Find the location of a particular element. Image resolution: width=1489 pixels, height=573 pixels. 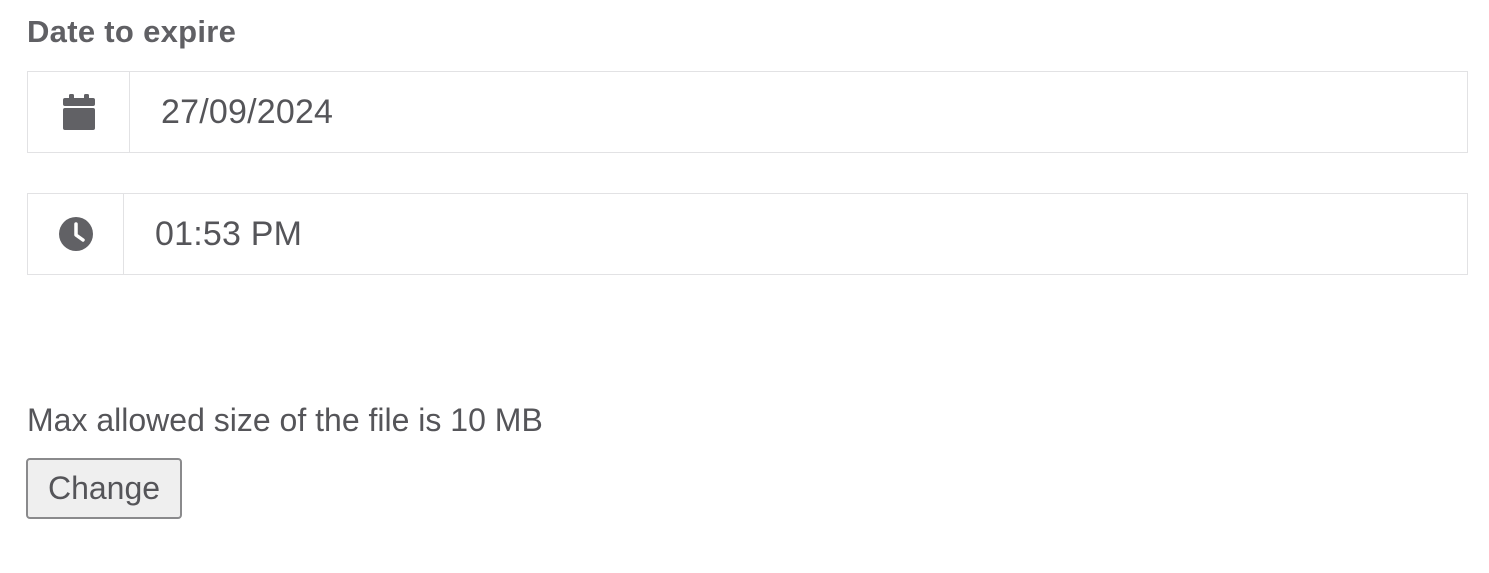

date-input-group: 27/09/2024 is located at coordinates (747, 112).